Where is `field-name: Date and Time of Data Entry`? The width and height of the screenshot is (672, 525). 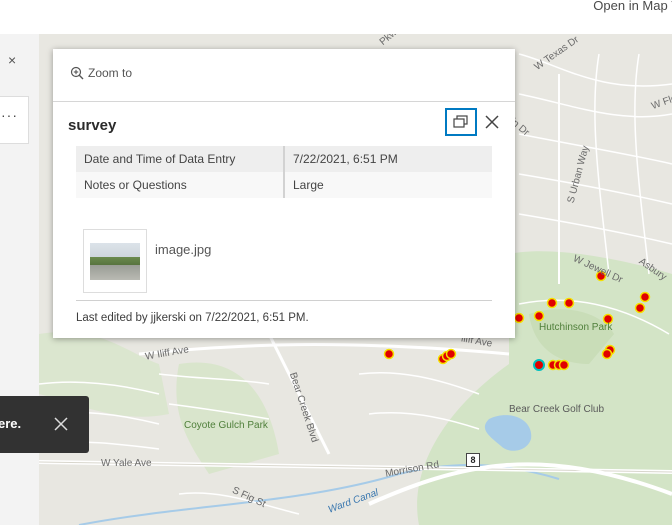
field-name: Date and Time of Data Entry is located at coordinates (180, 159).